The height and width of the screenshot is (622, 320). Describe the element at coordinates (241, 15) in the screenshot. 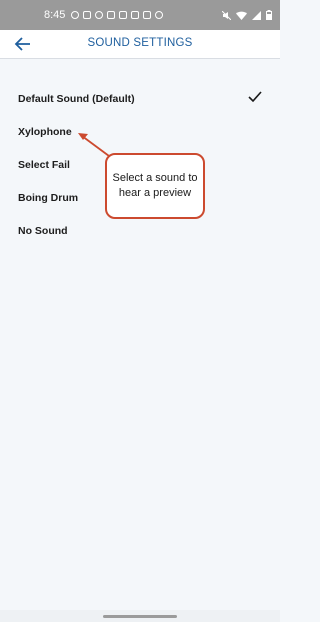

I see `wifi-icon` at that location.